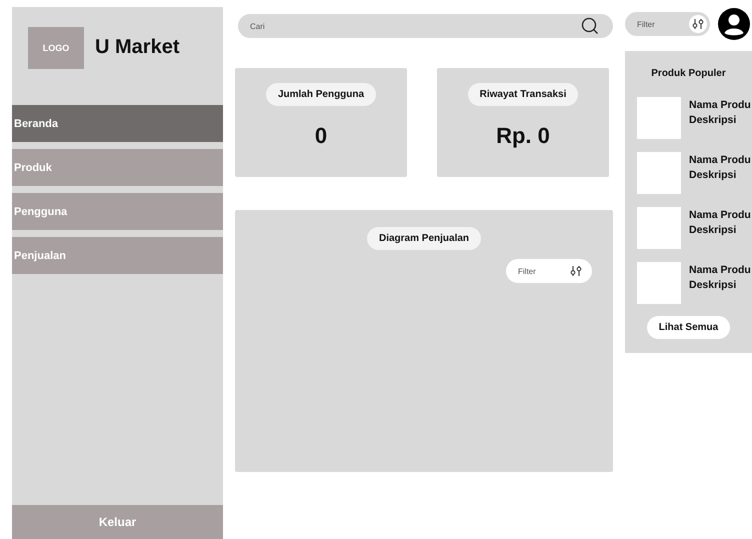 The height and width of the screenshot is (539, 752). Describe the element at coordinates (321, 136) in the screenshot. I see `stat-value: 0` at that location.